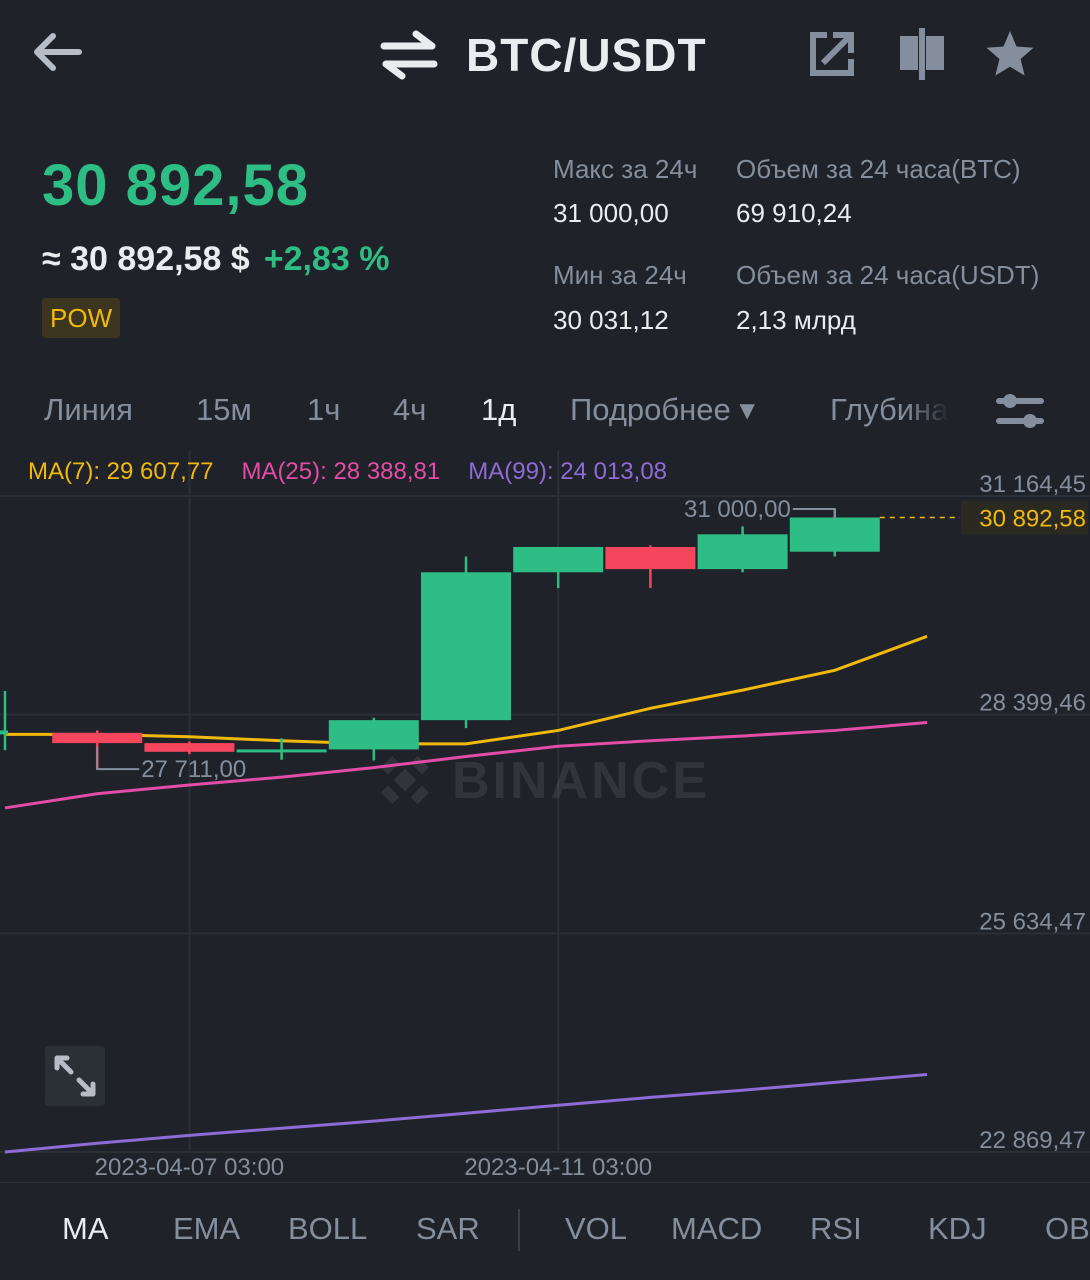 The width and height of the screenshot is (1090, 1280). I want to click on low-24h-value: 30 031,12, so click(611, 320).